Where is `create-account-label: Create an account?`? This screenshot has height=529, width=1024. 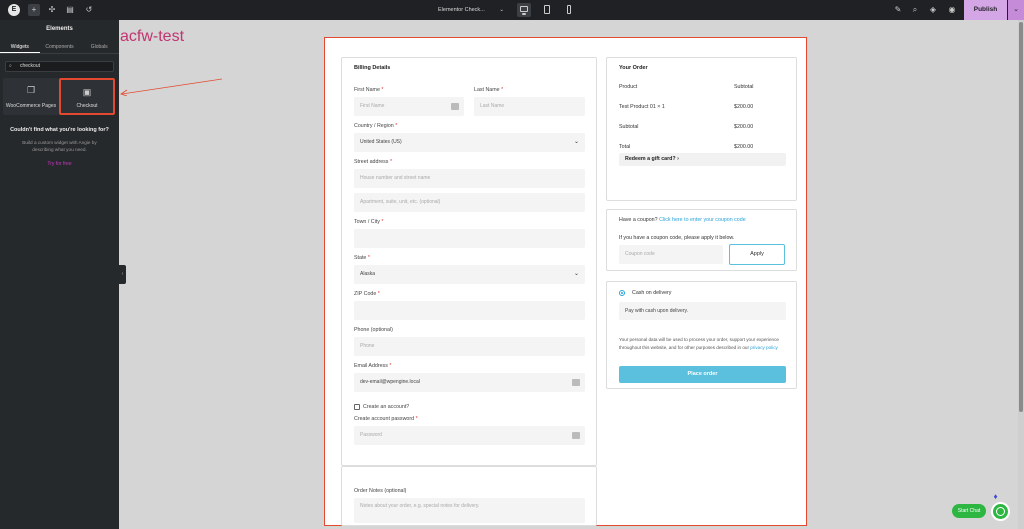 create-account-label: Create an account? is located at coordinates (386, 407).